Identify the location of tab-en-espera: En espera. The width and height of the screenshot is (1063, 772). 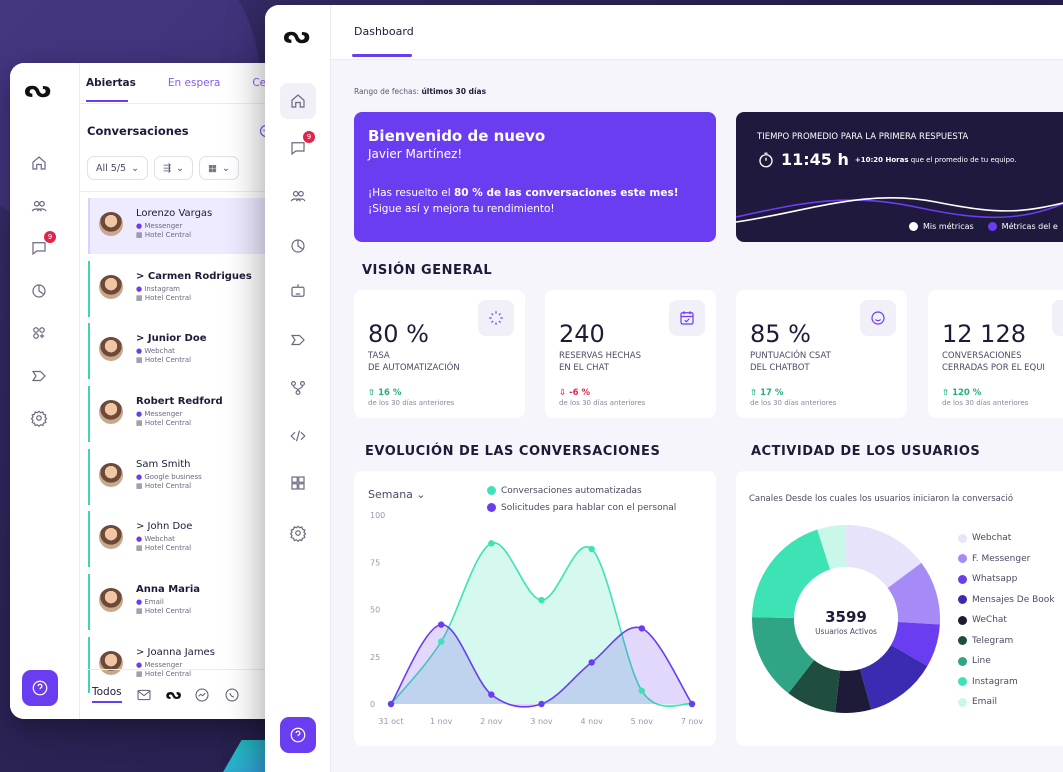
(194, 83).